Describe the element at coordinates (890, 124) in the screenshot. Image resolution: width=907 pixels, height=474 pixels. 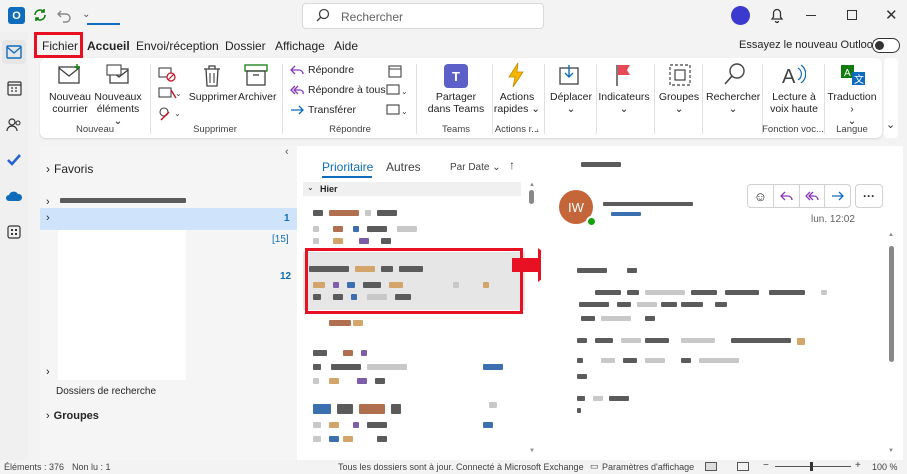
I see `ribbon-expand-icon: ⌄` at that location.